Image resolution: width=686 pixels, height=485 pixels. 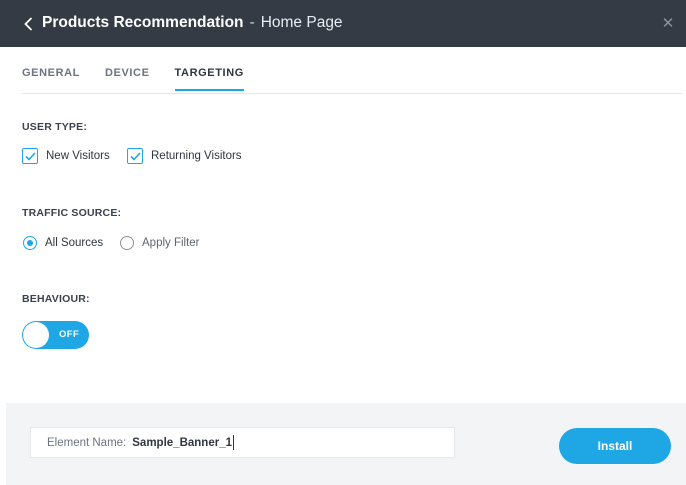 What do you see at coordinates (301, 22) in the screenshot?
I see `title-subtitle: Home Page` at bounding box center [301, 22].